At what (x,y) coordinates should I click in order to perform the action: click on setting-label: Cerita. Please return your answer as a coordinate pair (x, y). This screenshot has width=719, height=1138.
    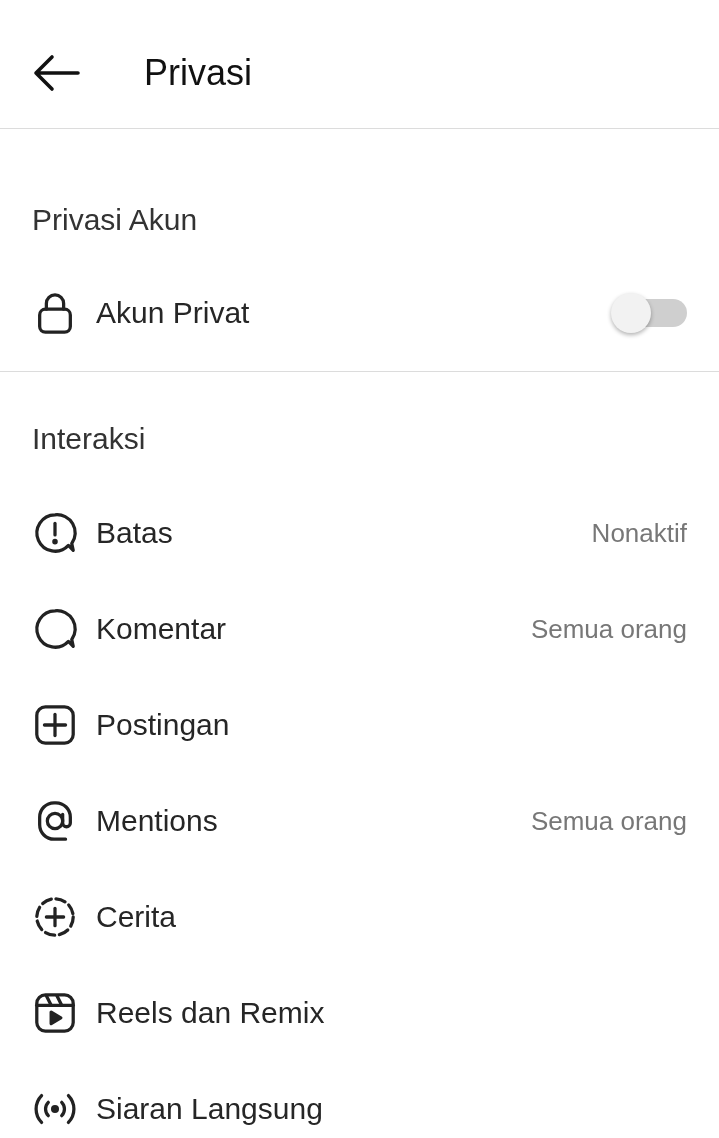
    Looking at the image, I should click on (391, 917).